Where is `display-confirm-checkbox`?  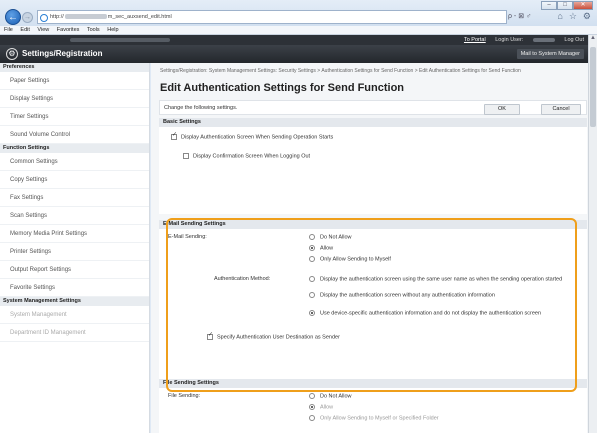
display-confirm-checkbox is located at coordinates (186, 156).